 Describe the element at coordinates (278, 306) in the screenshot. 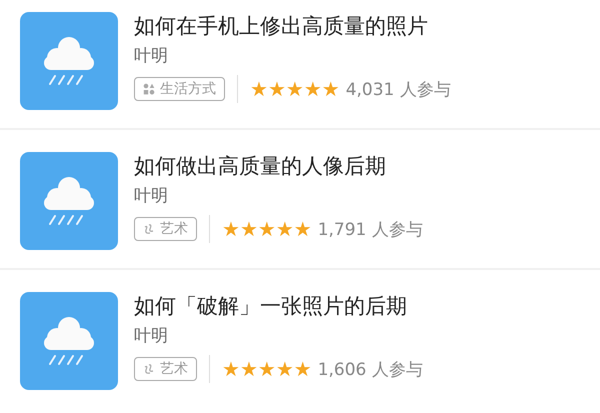

I see `course-title: 如何「破解」一张照片的后期` at that location.